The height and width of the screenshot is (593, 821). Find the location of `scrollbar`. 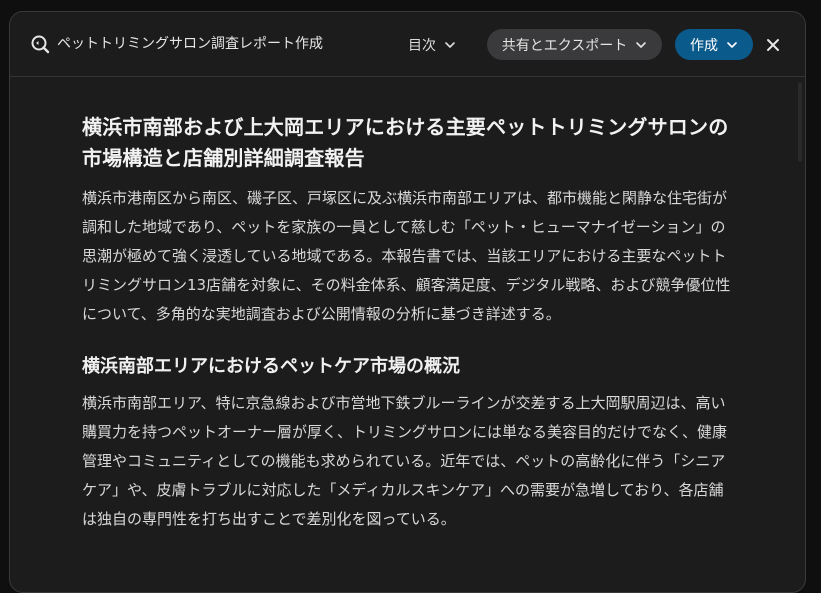

scrollbar is located at coordinates (800, 122).